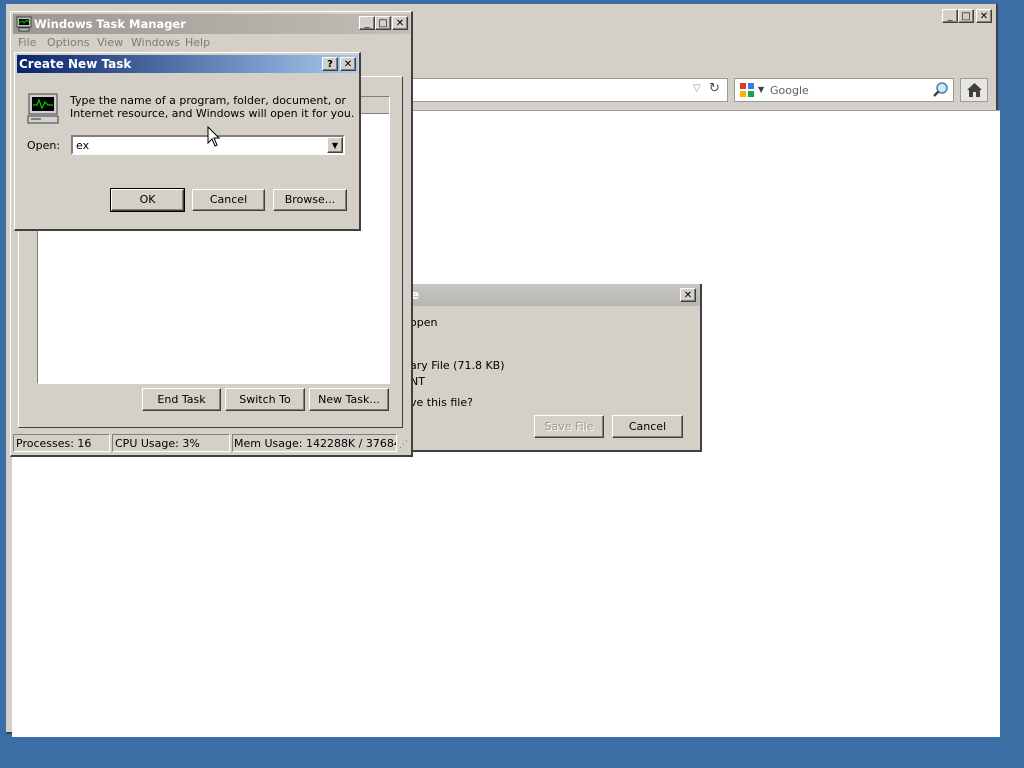  What do you see at coordinates (197, 42) in the screenshot?
I see `menu-help: Help` at bounding box center [197, 42].